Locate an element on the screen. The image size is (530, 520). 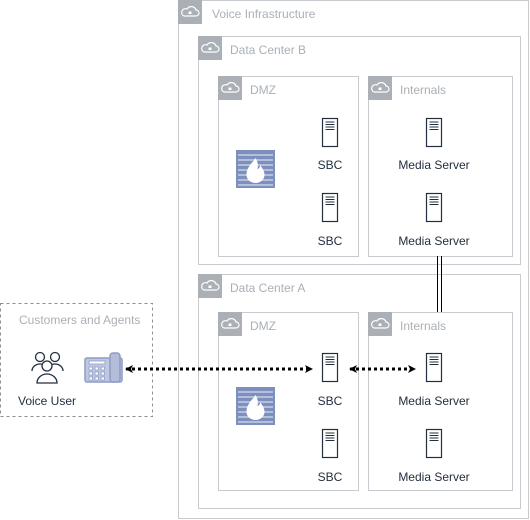
group-label-voice-infrastructure: Voice Infrastructure is located at coordinates (264, 14).